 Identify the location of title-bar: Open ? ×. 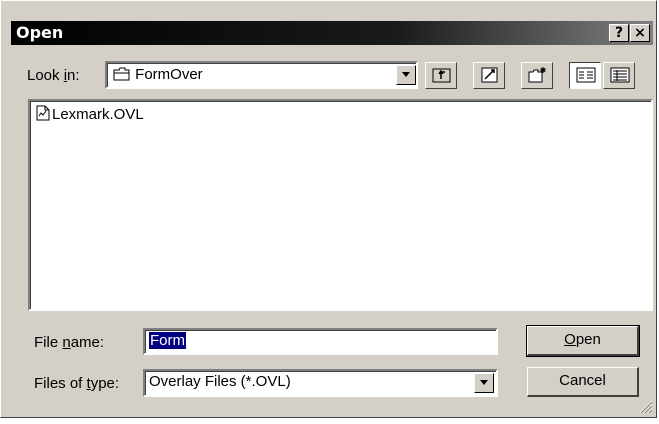
(332, 33).